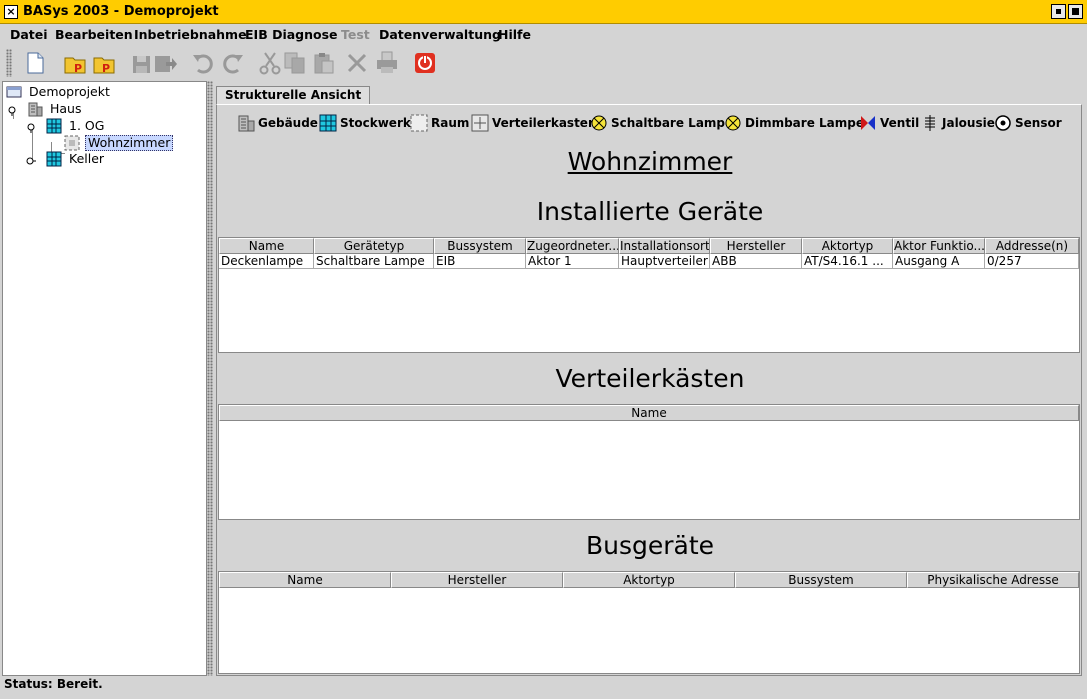  What do you see at coordinates (324, 63) in the screenshot?
I see `paste-icon` at bounding box center [324, 63].